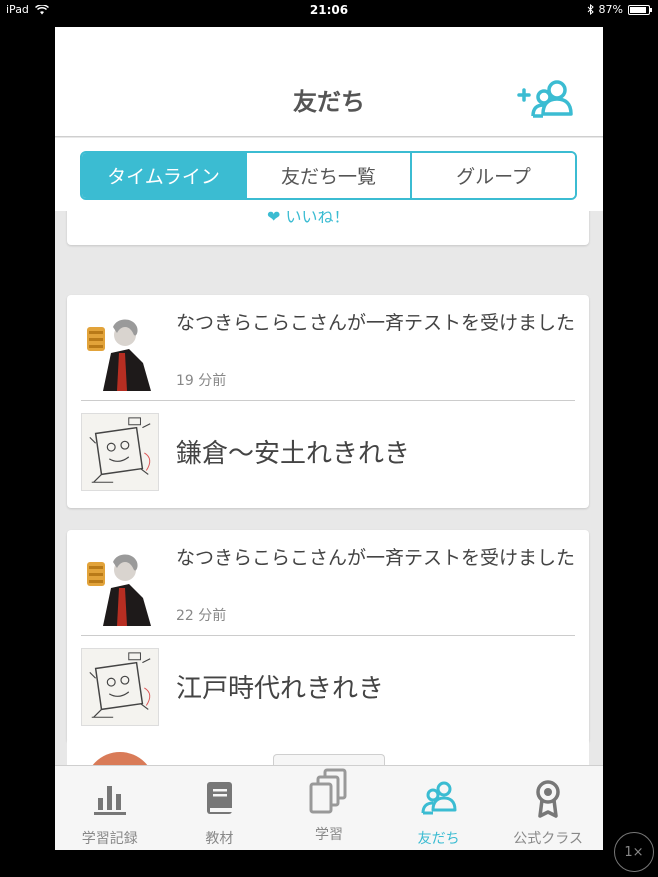 The width and height of the screenshot is (658, 877). I want to click on tab-materials: 教材, so click(220, 808).